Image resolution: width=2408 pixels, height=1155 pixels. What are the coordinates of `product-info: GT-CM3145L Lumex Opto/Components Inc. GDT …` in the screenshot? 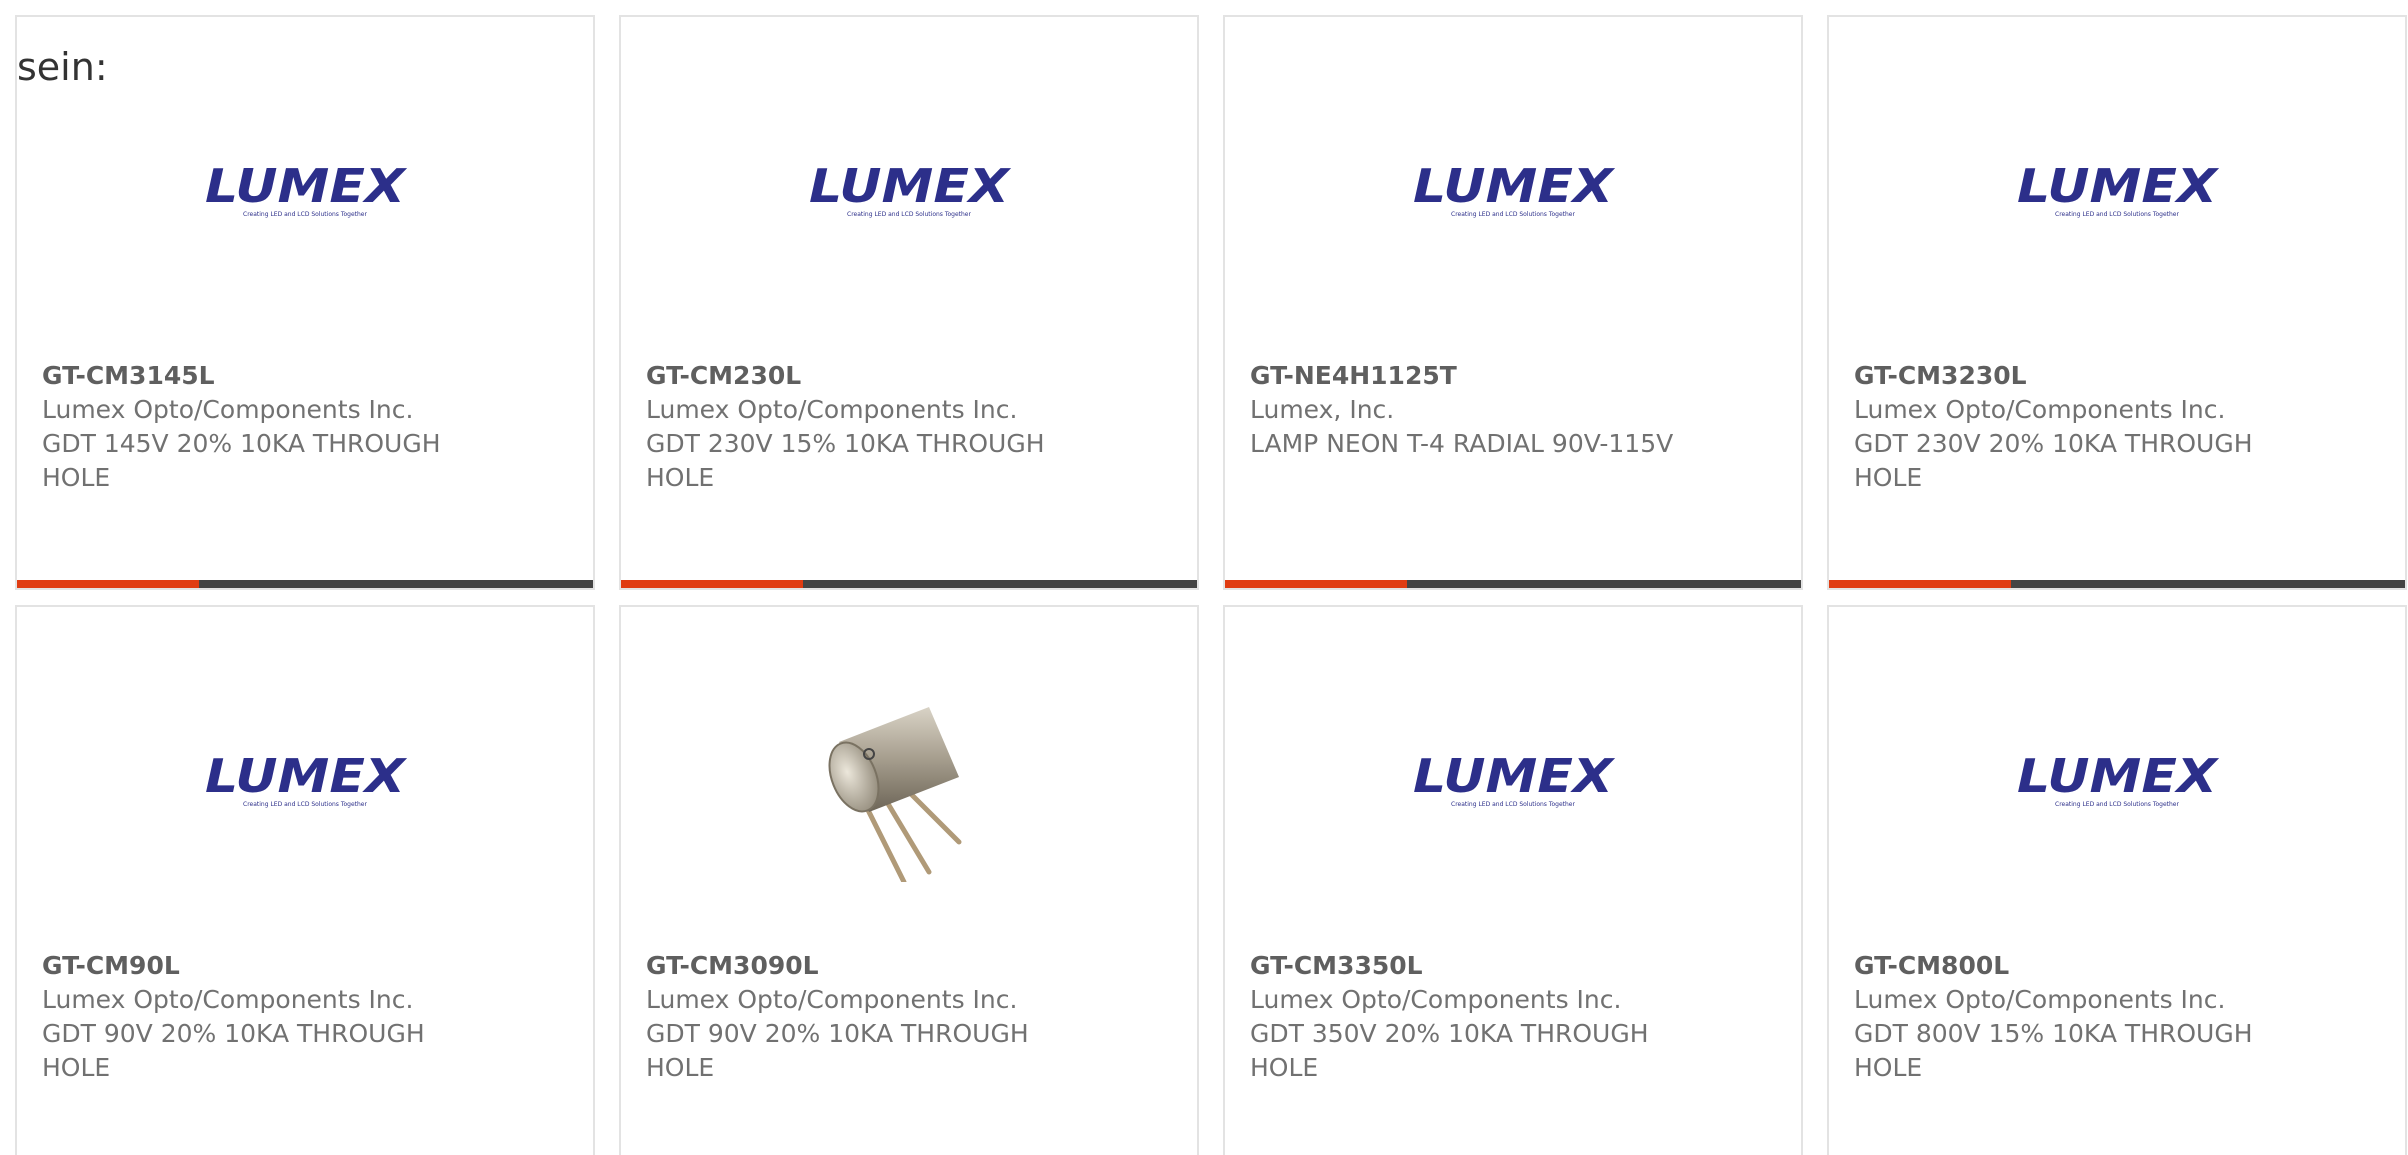 It's located at (262, 427).